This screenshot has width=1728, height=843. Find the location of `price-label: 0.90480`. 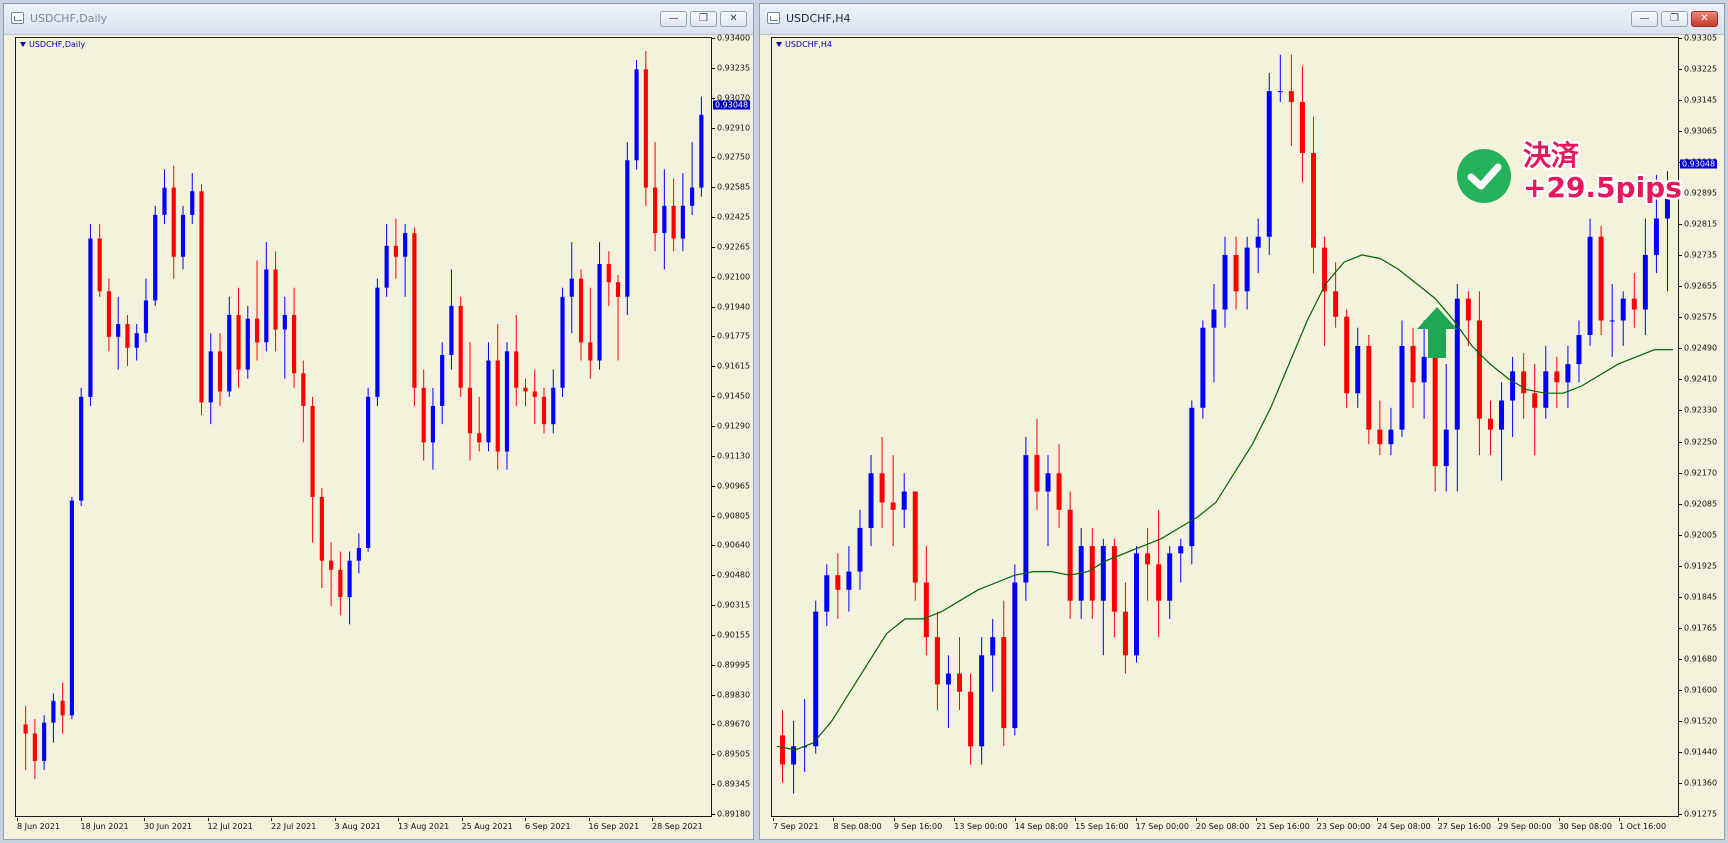

price-label: 0.90480 is located at coordinates (734, 575).